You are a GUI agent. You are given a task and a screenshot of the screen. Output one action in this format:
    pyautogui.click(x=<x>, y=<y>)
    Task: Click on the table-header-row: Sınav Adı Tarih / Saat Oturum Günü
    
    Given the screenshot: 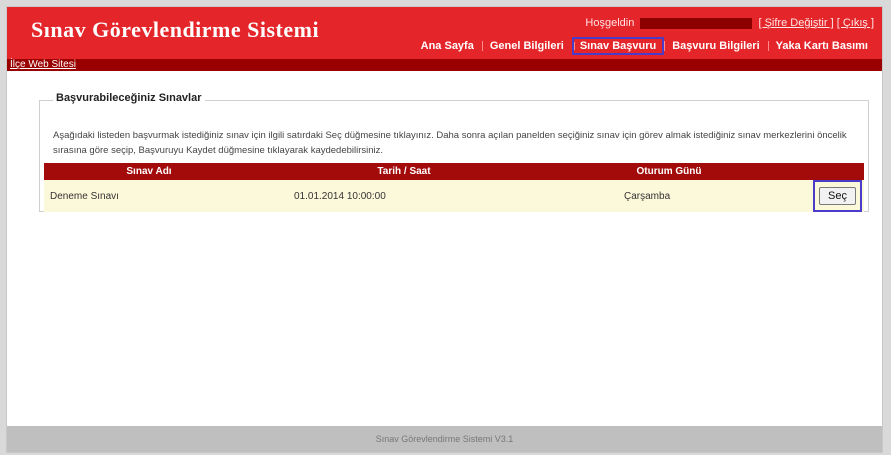 What is the action you would take?
    pyautogui.click(x=454, y=171)
    